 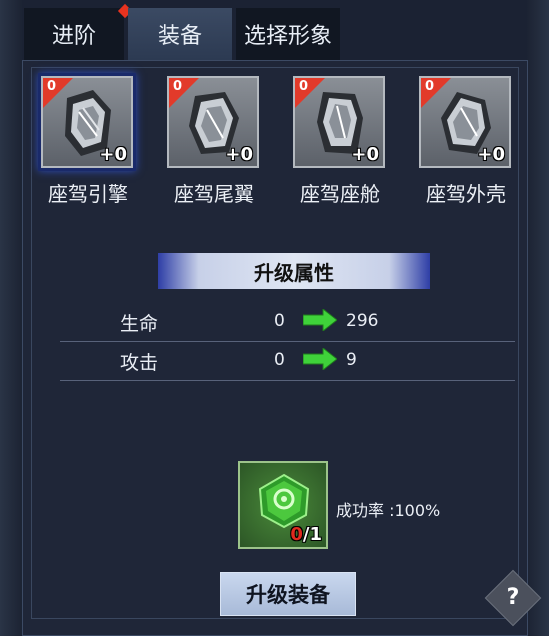 I want to click on attribute-row-attack: 攻击 0 9, so click(x=287, y=361).